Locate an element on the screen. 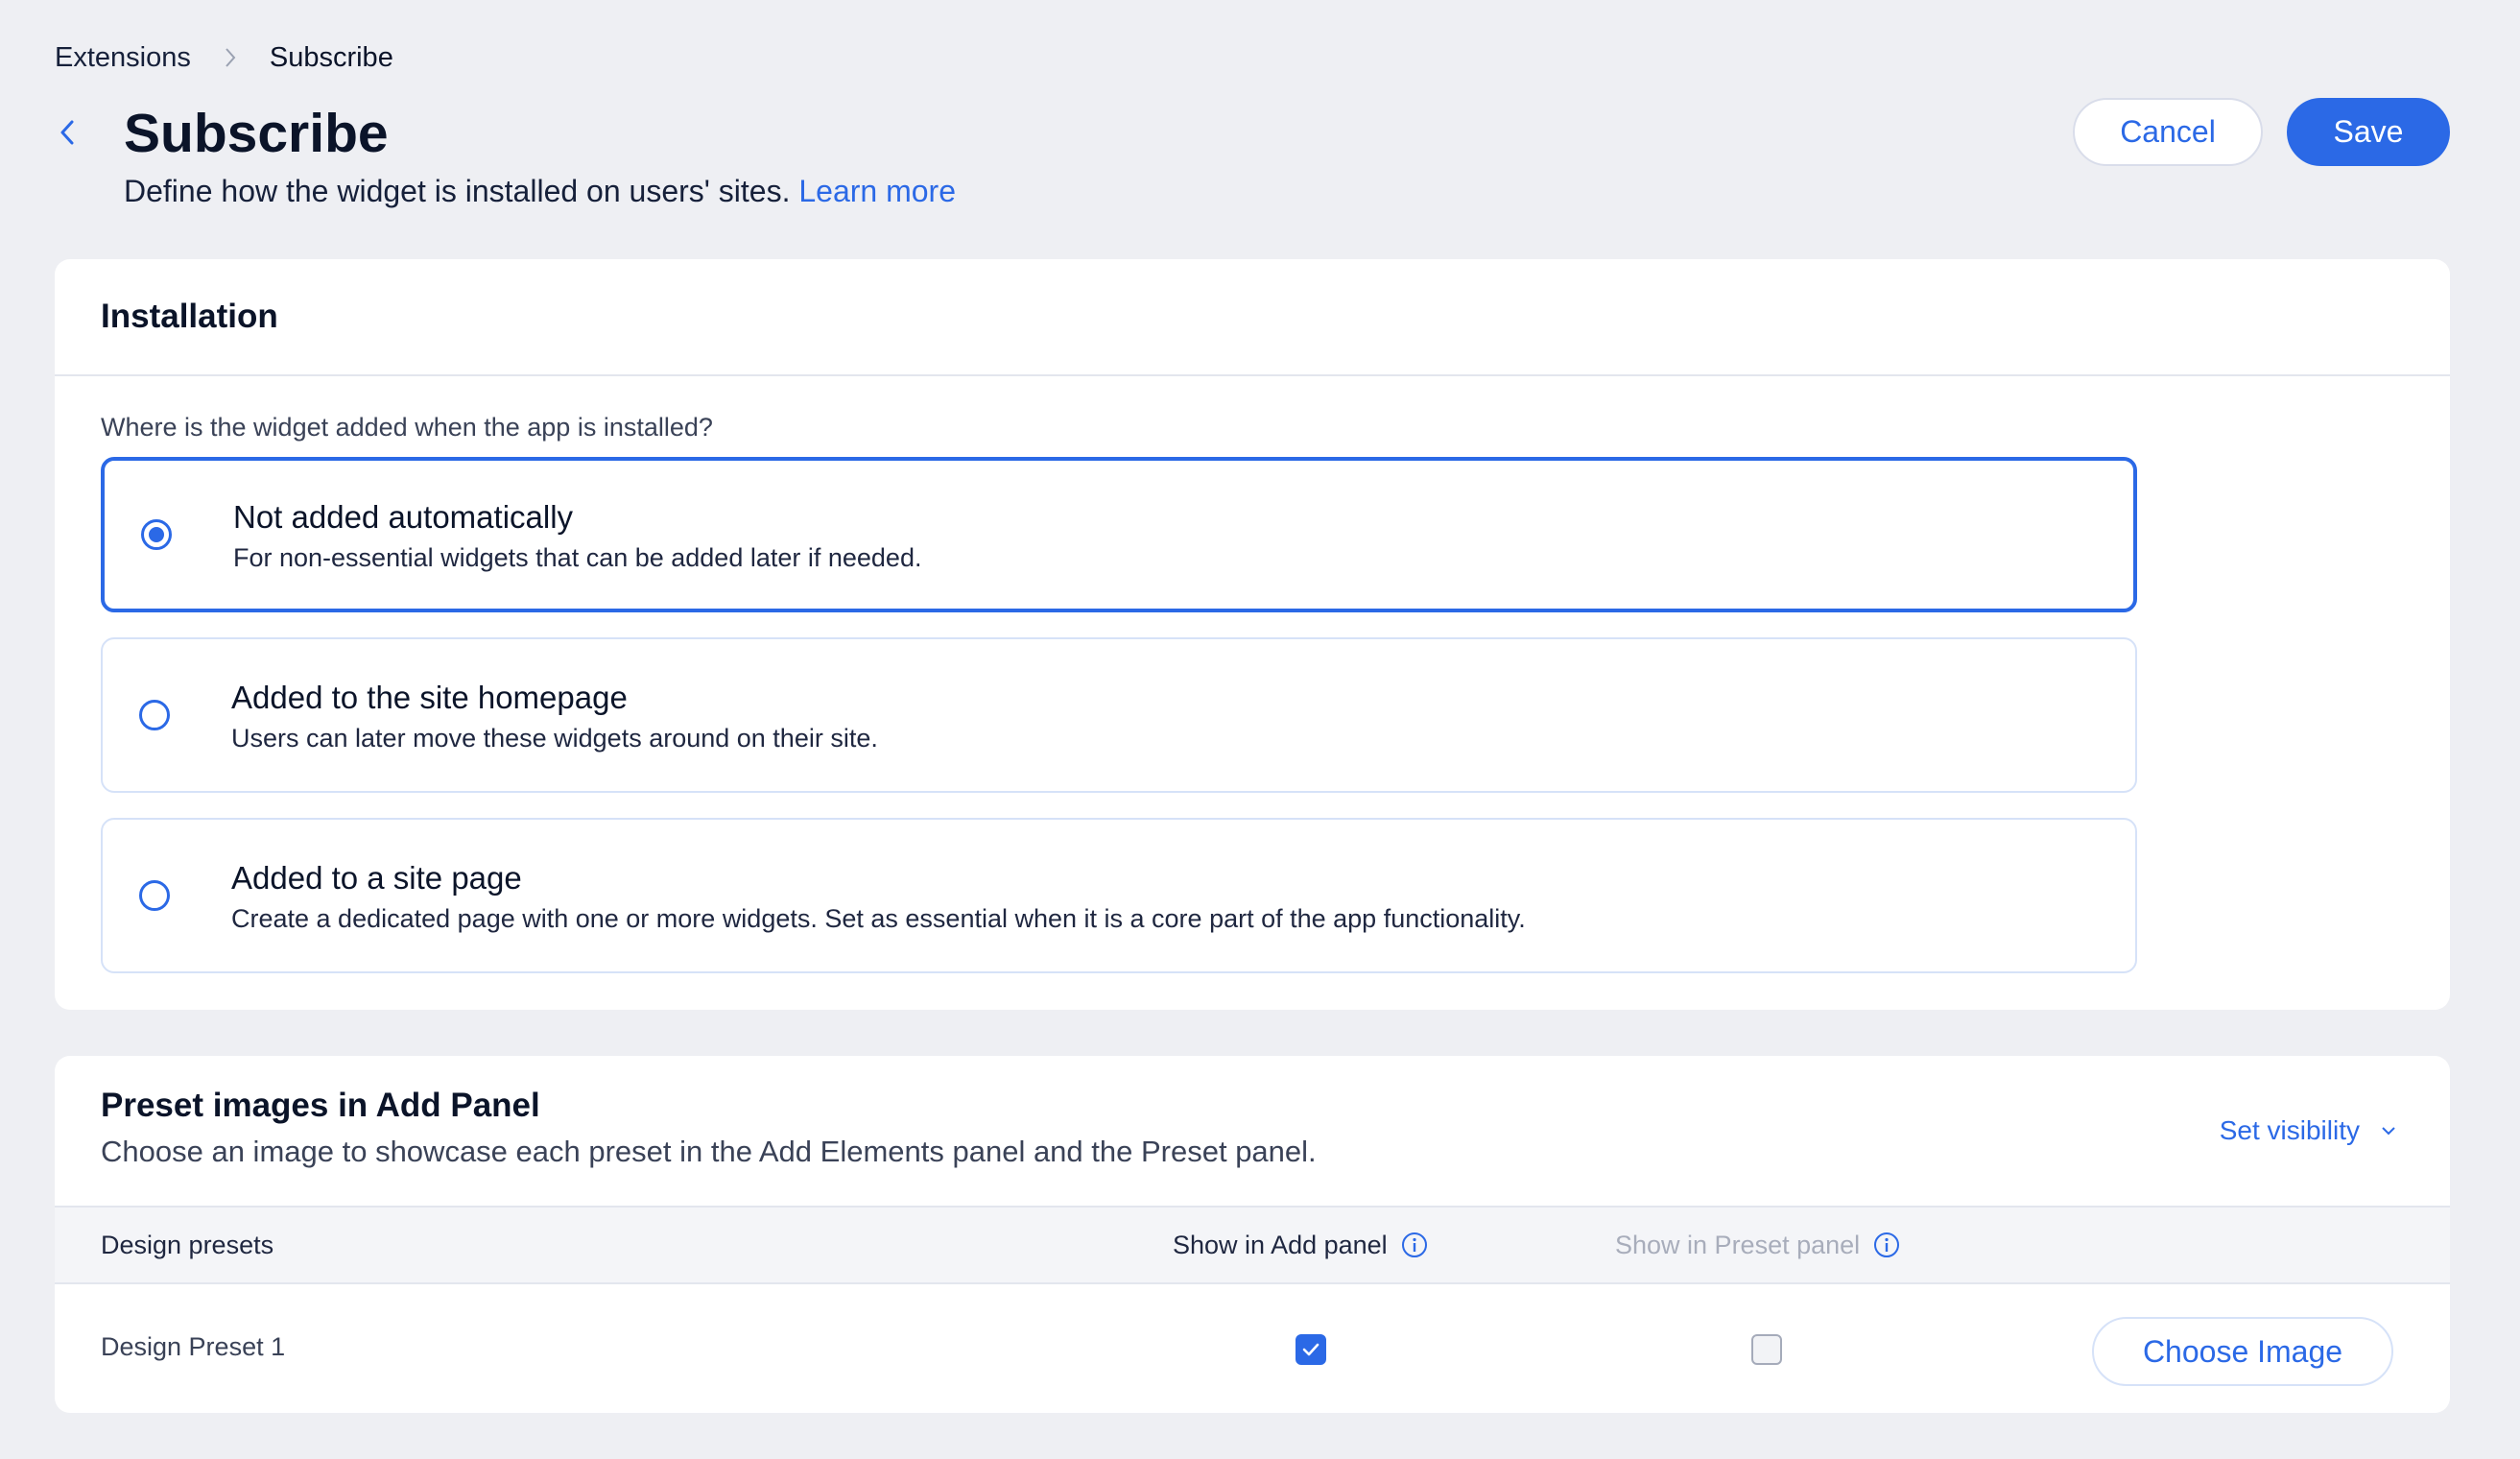 Image resolution: width=2520 pixels, height=1459 pixels. column-show-preset: Show in Preset panel is located at coordinates (1758, 1245).